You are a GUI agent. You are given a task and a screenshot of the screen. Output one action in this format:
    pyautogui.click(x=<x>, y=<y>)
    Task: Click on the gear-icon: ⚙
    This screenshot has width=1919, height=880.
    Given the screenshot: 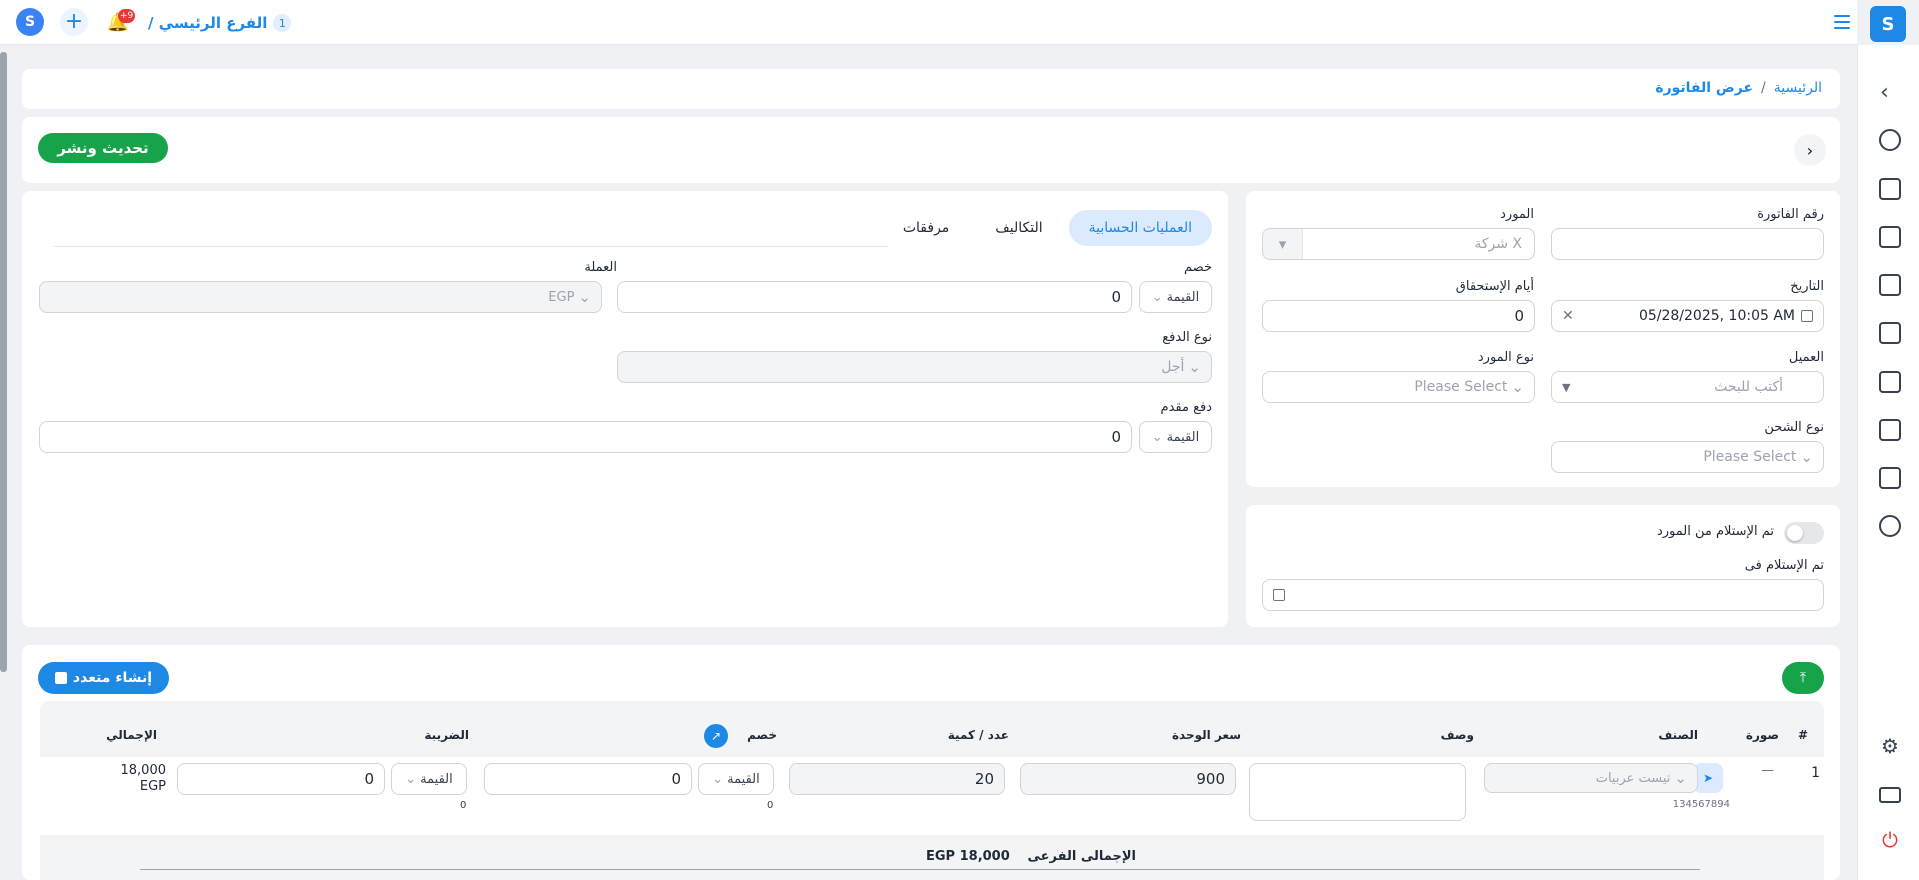 What is the action you would take?
    pyautogui.click(x=1890, y=746)
    